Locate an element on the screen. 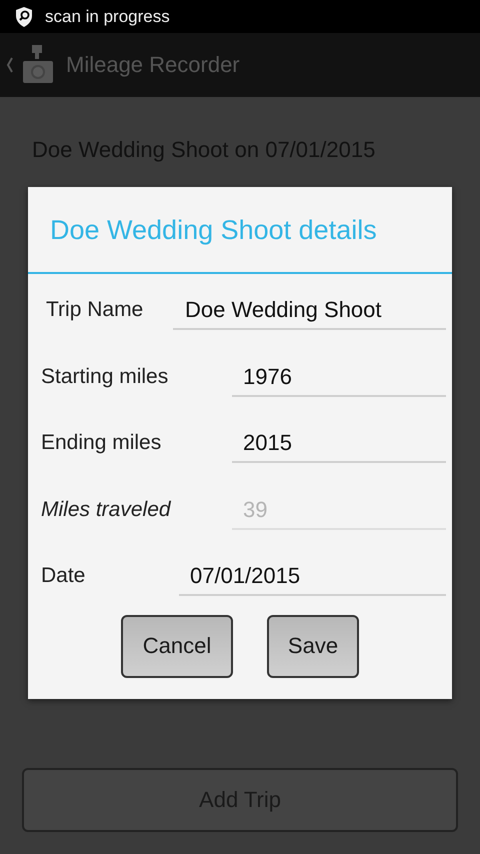 The width and height of the screenshot is (480, 854). shield-search-icon is located at coordinates (24, 17).